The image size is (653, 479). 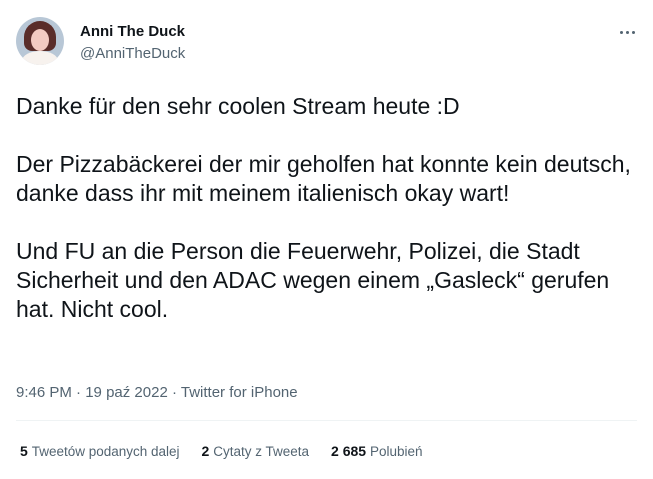 I want to click on more-options-button, so click(x=627, y=32).